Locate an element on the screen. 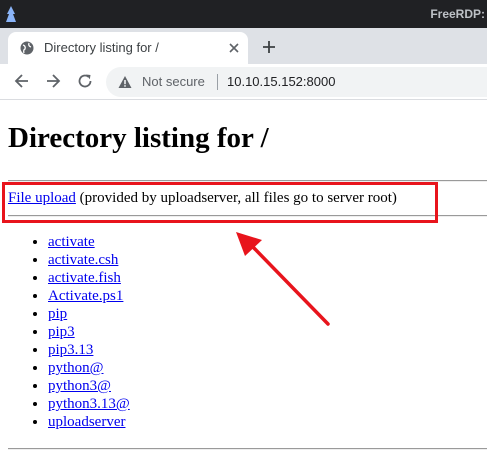 This screenshot has height=457, width=487. warning-triangle-icon is located at coordinates (125, 82).